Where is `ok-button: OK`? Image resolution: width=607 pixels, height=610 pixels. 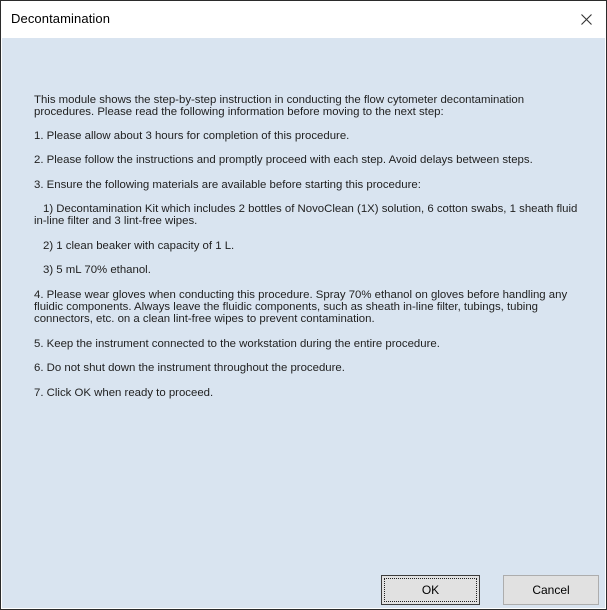
ok-button: OK is located at coordinates (430, 590).